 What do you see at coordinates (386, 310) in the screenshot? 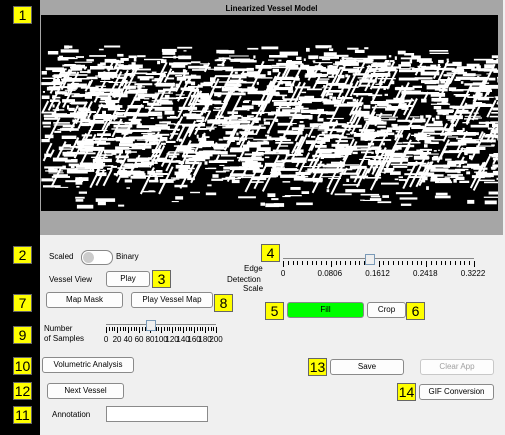
I see `crop-button: Crop` at bounding box center [386, 310].